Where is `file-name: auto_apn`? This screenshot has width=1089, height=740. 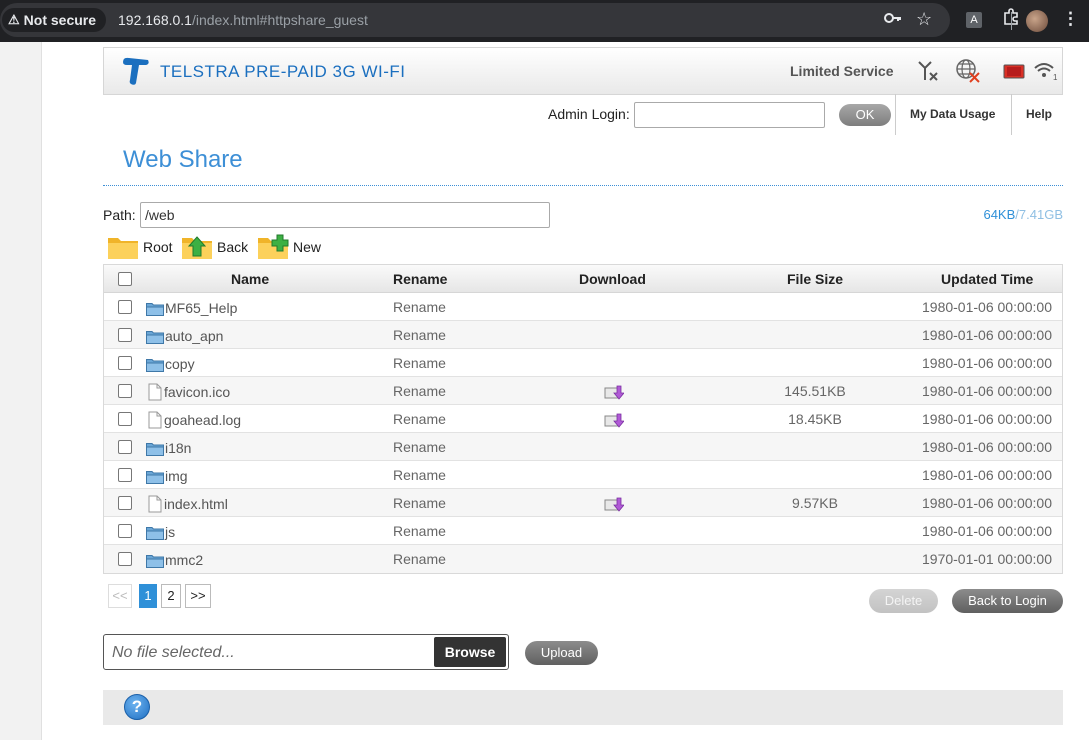
file-name: auto_apn is located at coordinates (194, 336).